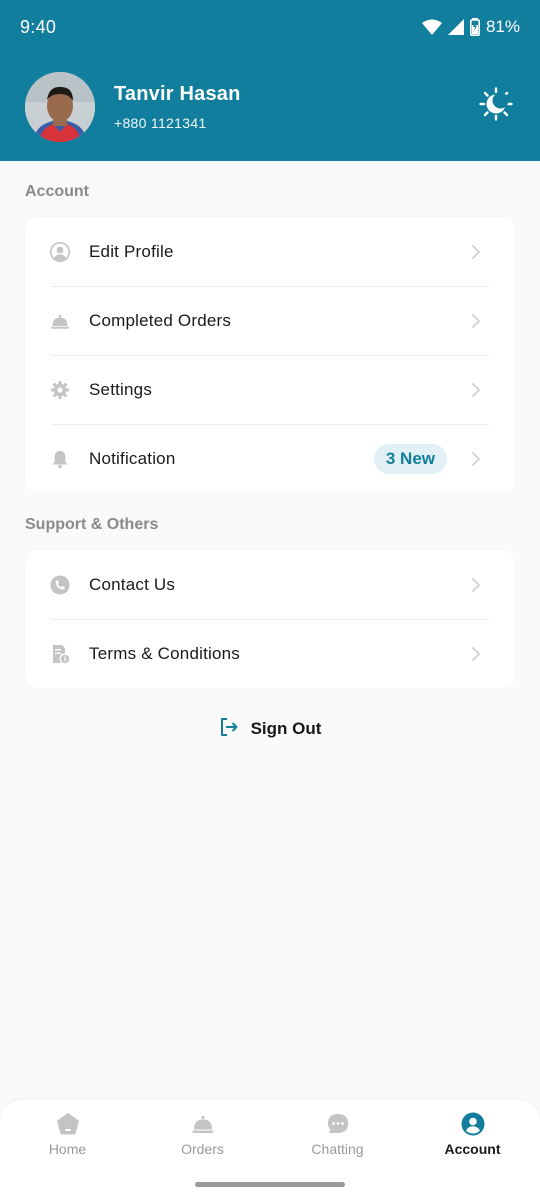  I want to click on cellular-signal-icon, so click(455, 27).